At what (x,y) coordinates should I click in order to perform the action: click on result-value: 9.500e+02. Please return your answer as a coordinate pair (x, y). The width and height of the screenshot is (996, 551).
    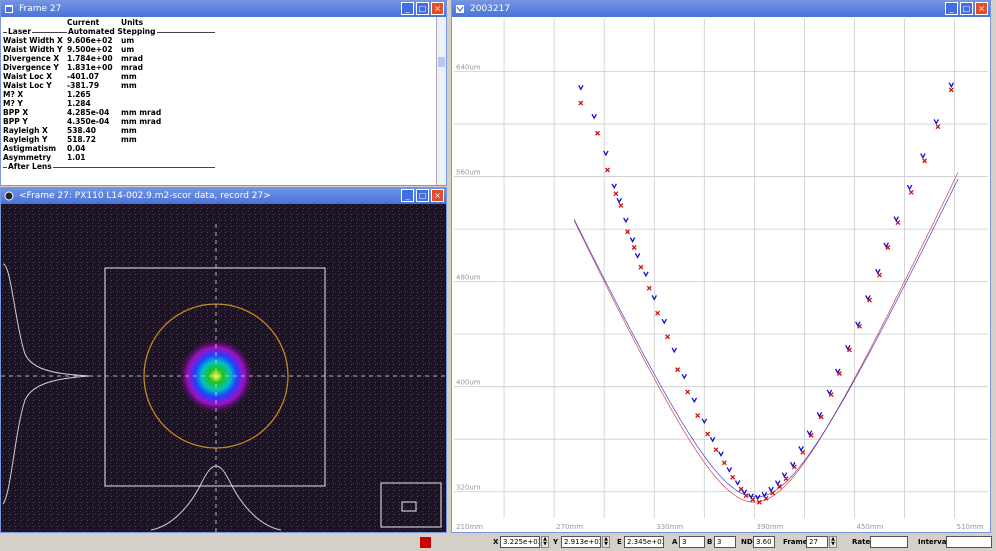
    Looking at the image, I should click on (90, 49).